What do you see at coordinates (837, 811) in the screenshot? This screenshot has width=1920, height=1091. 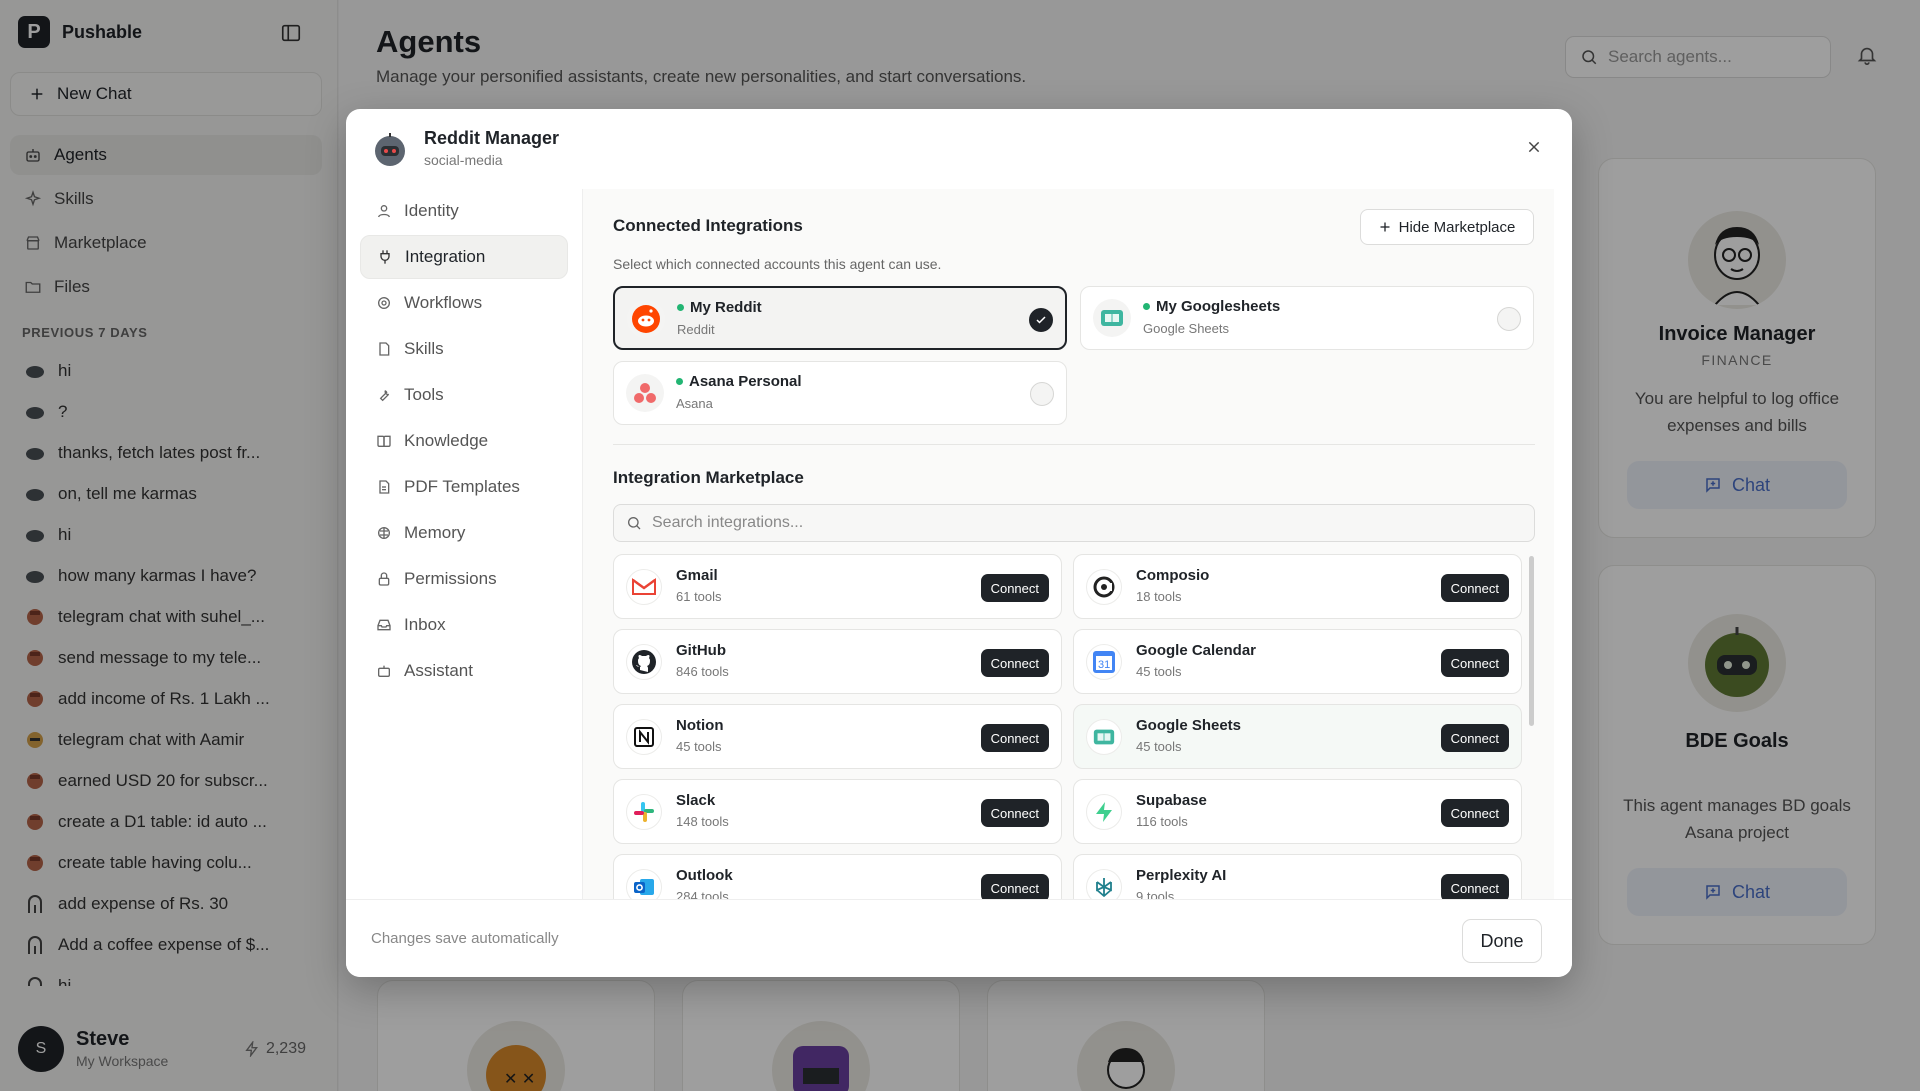 I see `integration-card-slack: Slack 148 tools Connect` at bounding box center [837, 811].